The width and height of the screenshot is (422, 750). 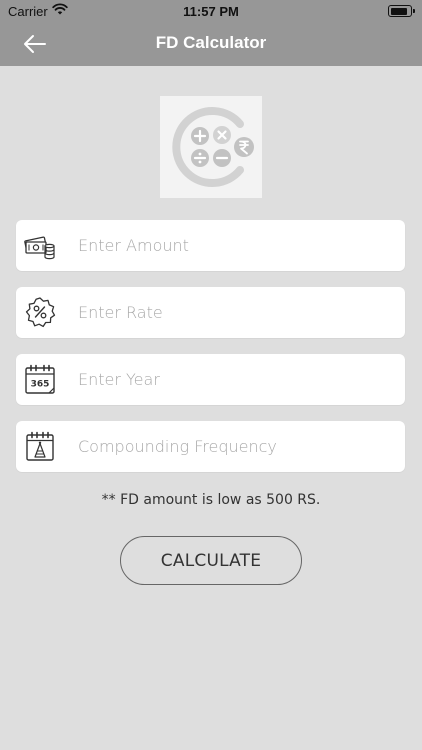 I want to click on minimum-amount-note: ** FD amount is low as 500 RS., so click(x=211, y=500).